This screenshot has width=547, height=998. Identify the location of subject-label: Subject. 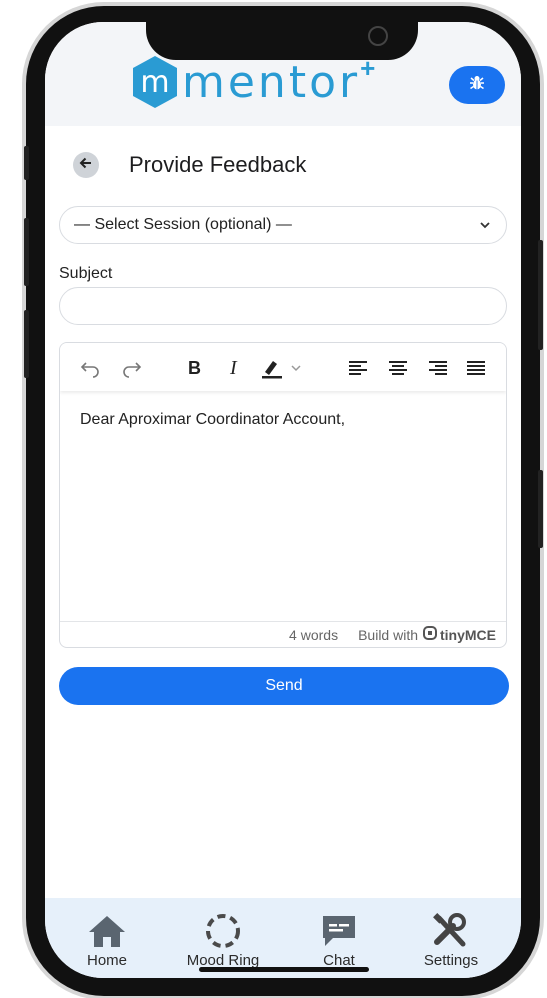
(86, 273).